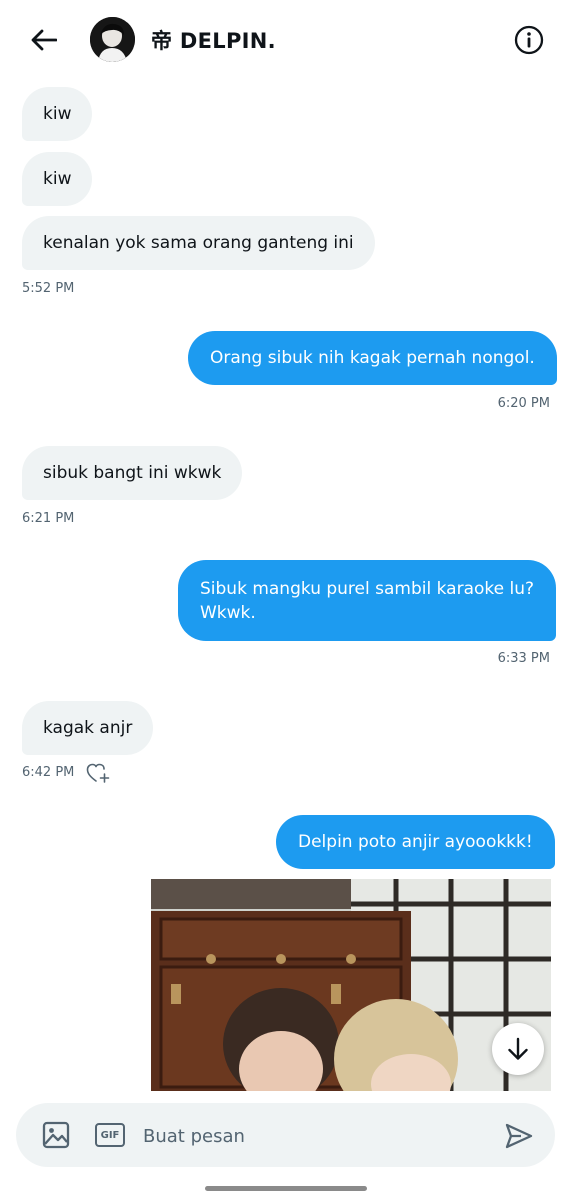 The height and width of the screenshot is (1200, 572). I want to click on message-timestamp: 6:33 PM, so click(523, 658).